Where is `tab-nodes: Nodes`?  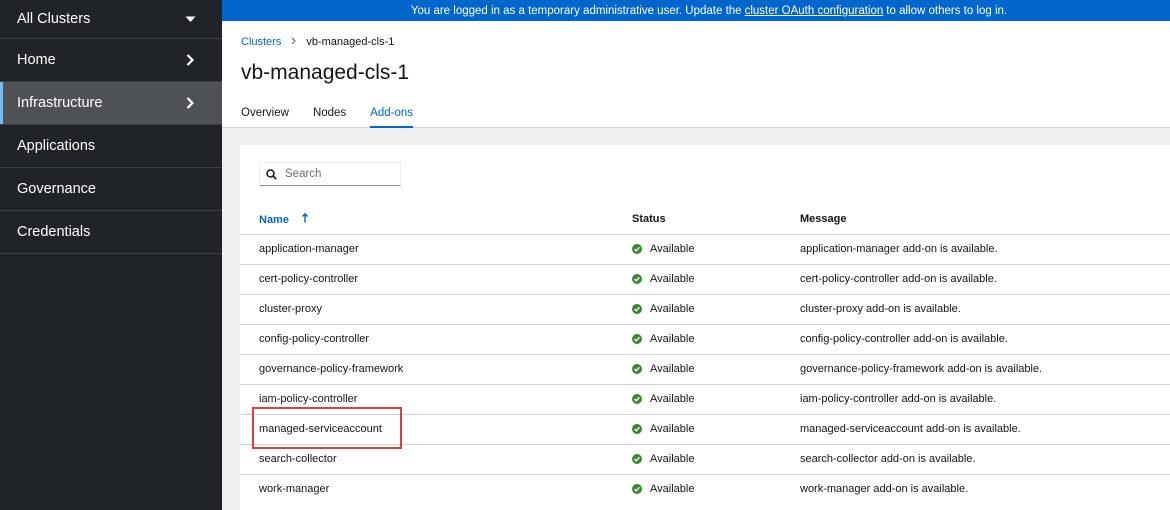
tab-nodes: Nodes is located at coordinates (329, 113).